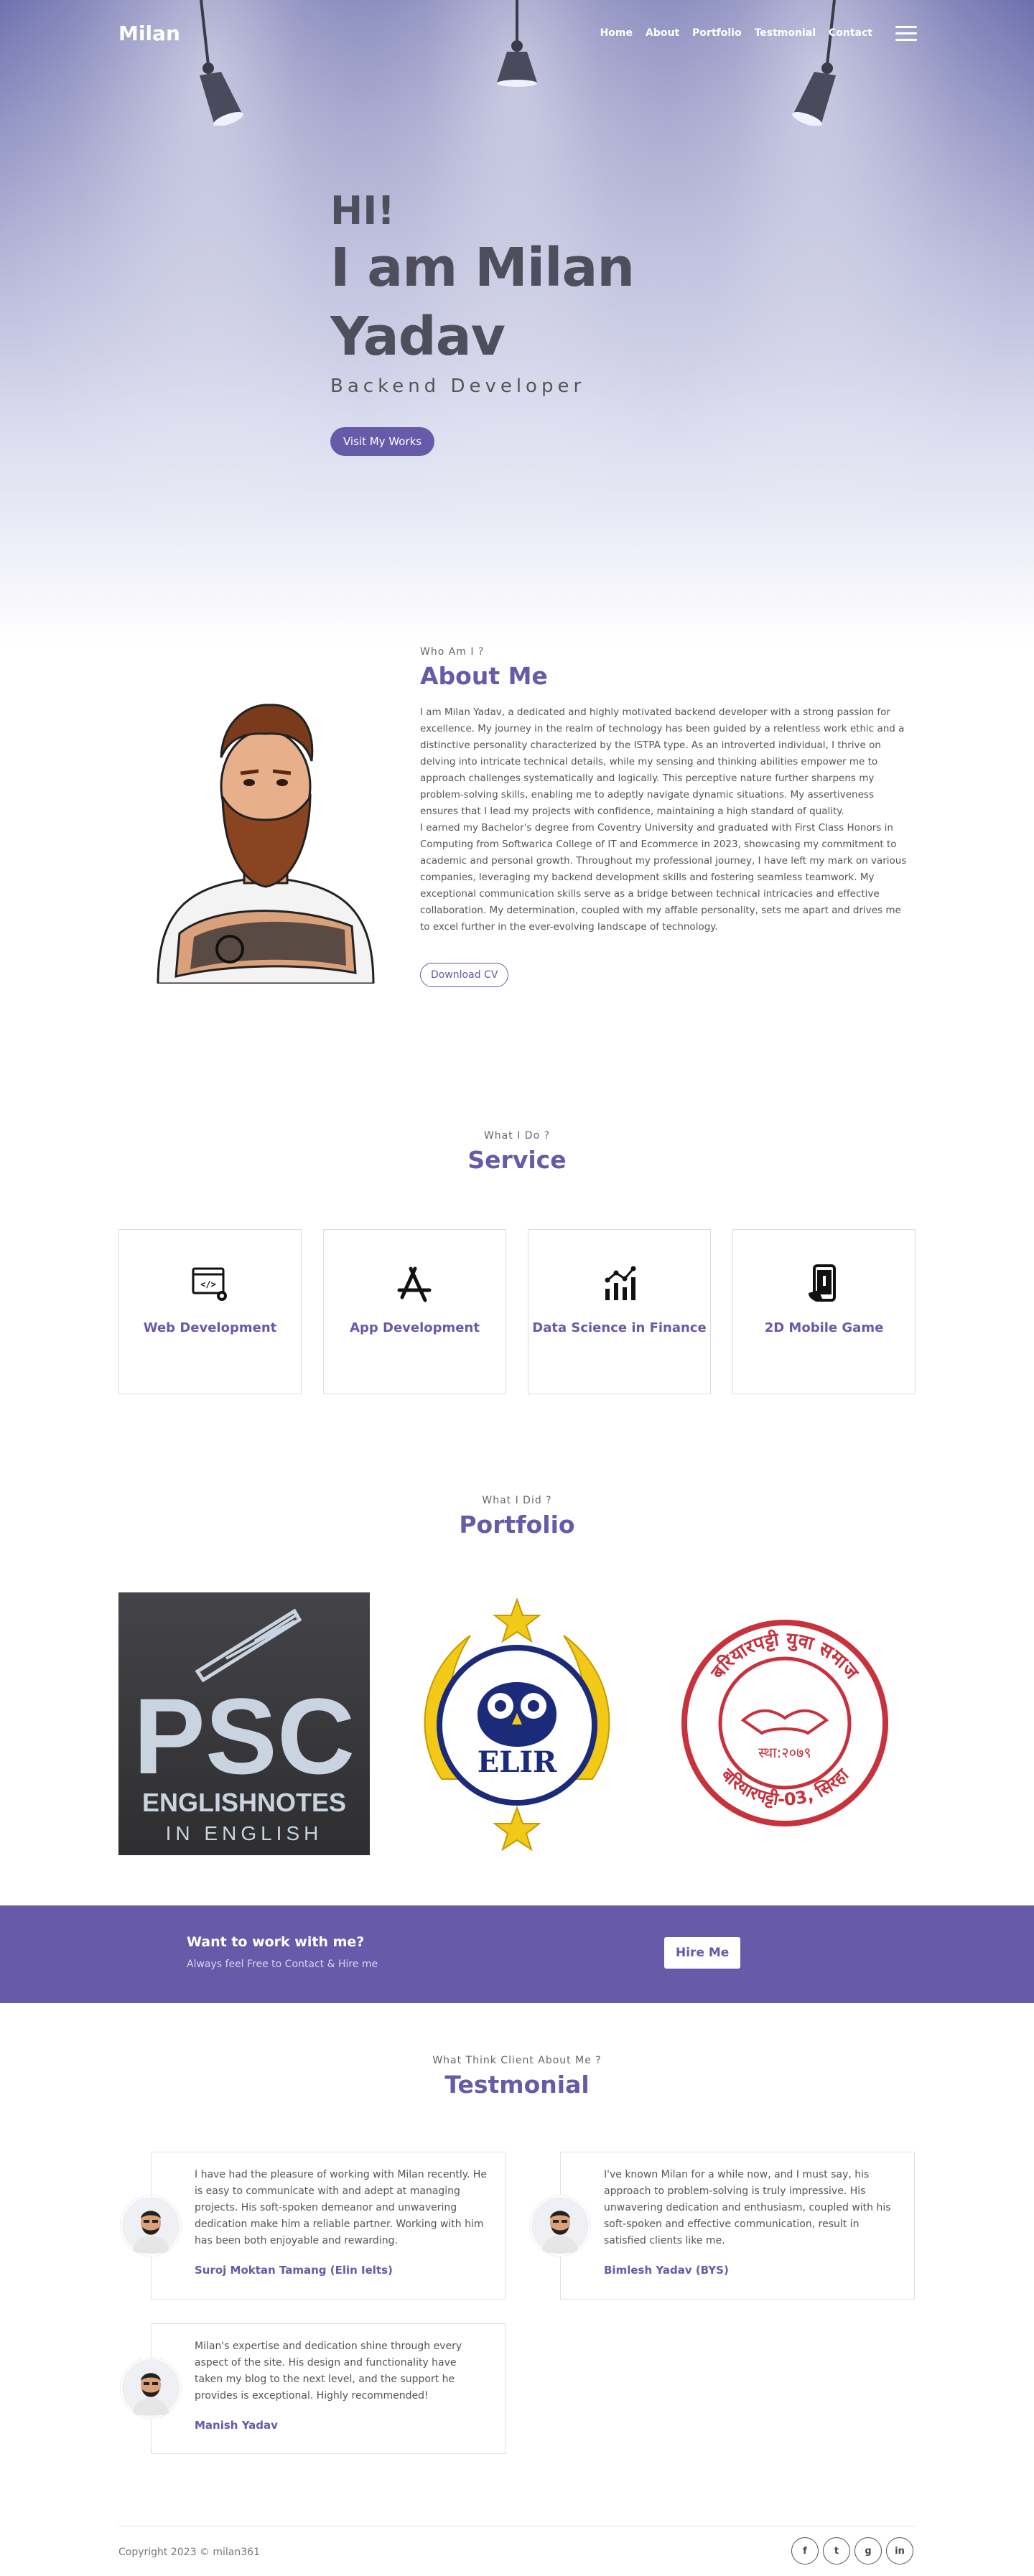 This screenshot has height=2576, width=1034. I want to click on portfolio-item-elir: ELIR, so click(517, 1723).